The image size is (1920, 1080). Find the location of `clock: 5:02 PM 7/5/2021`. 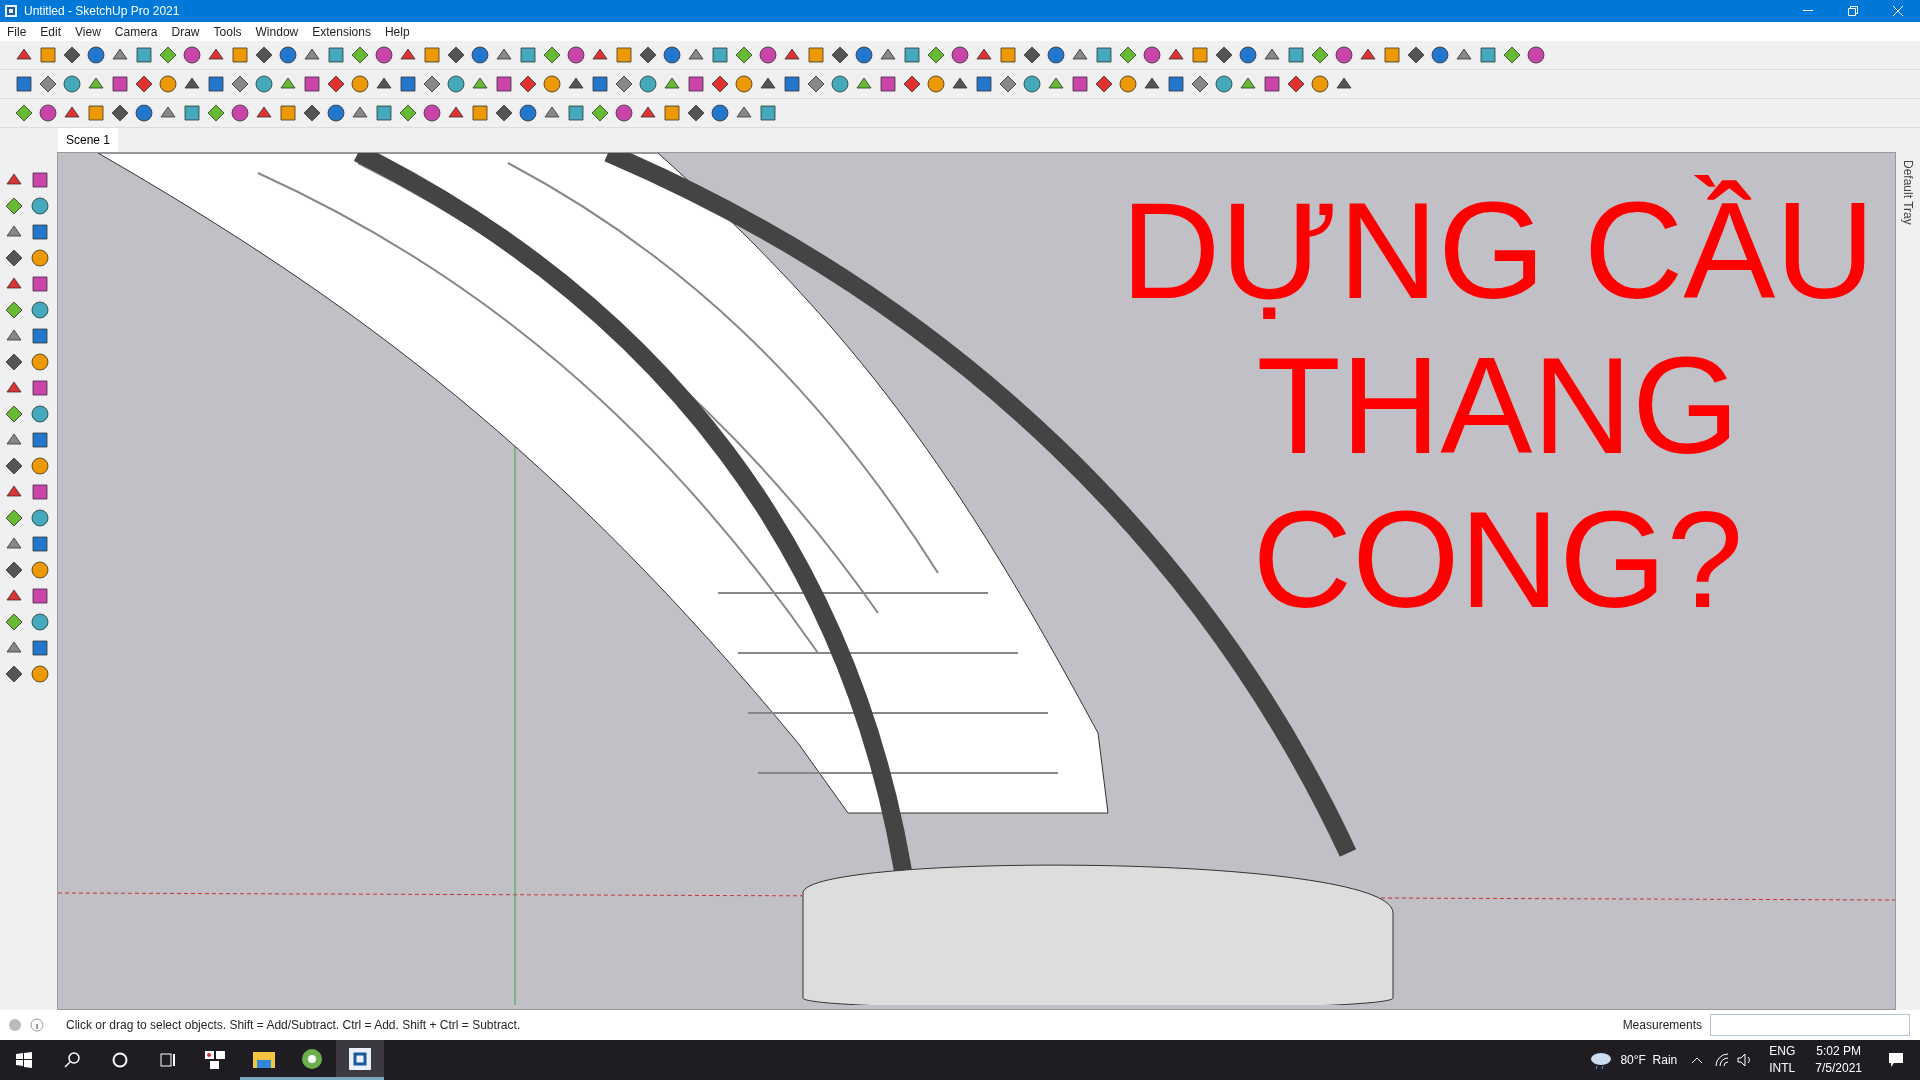

clock: 5:02 PM 7/5/2021 is located at coordinates (1838, 1060).